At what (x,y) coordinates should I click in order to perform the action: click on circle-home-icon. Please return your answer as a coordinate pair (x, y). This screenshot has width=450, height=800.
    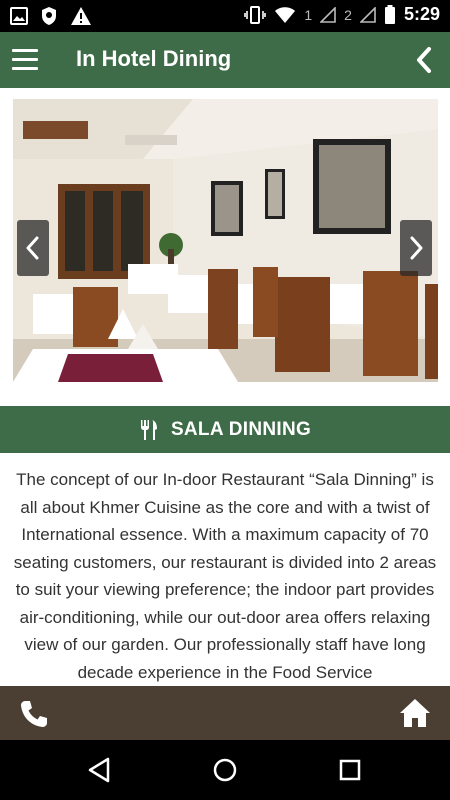
    Looking at the image, I should click on (225, 770).